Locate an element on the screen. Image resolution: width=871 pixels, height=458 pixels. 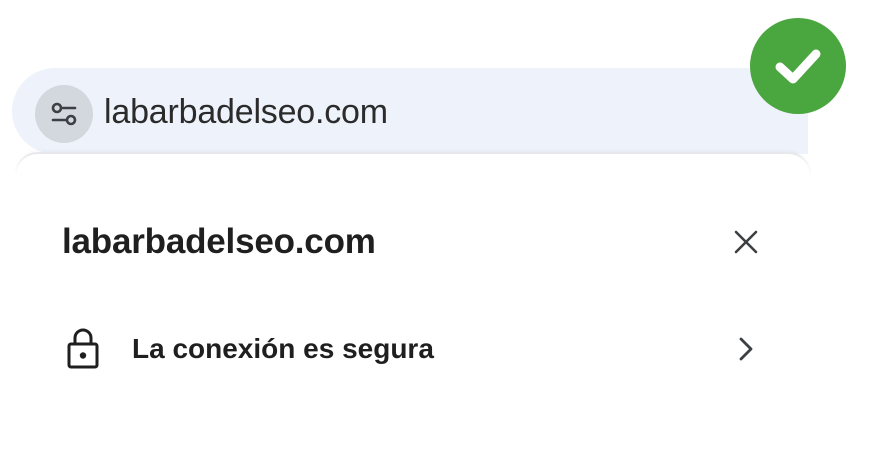
site-info-popup-edge is located at coordinates (413, 163).